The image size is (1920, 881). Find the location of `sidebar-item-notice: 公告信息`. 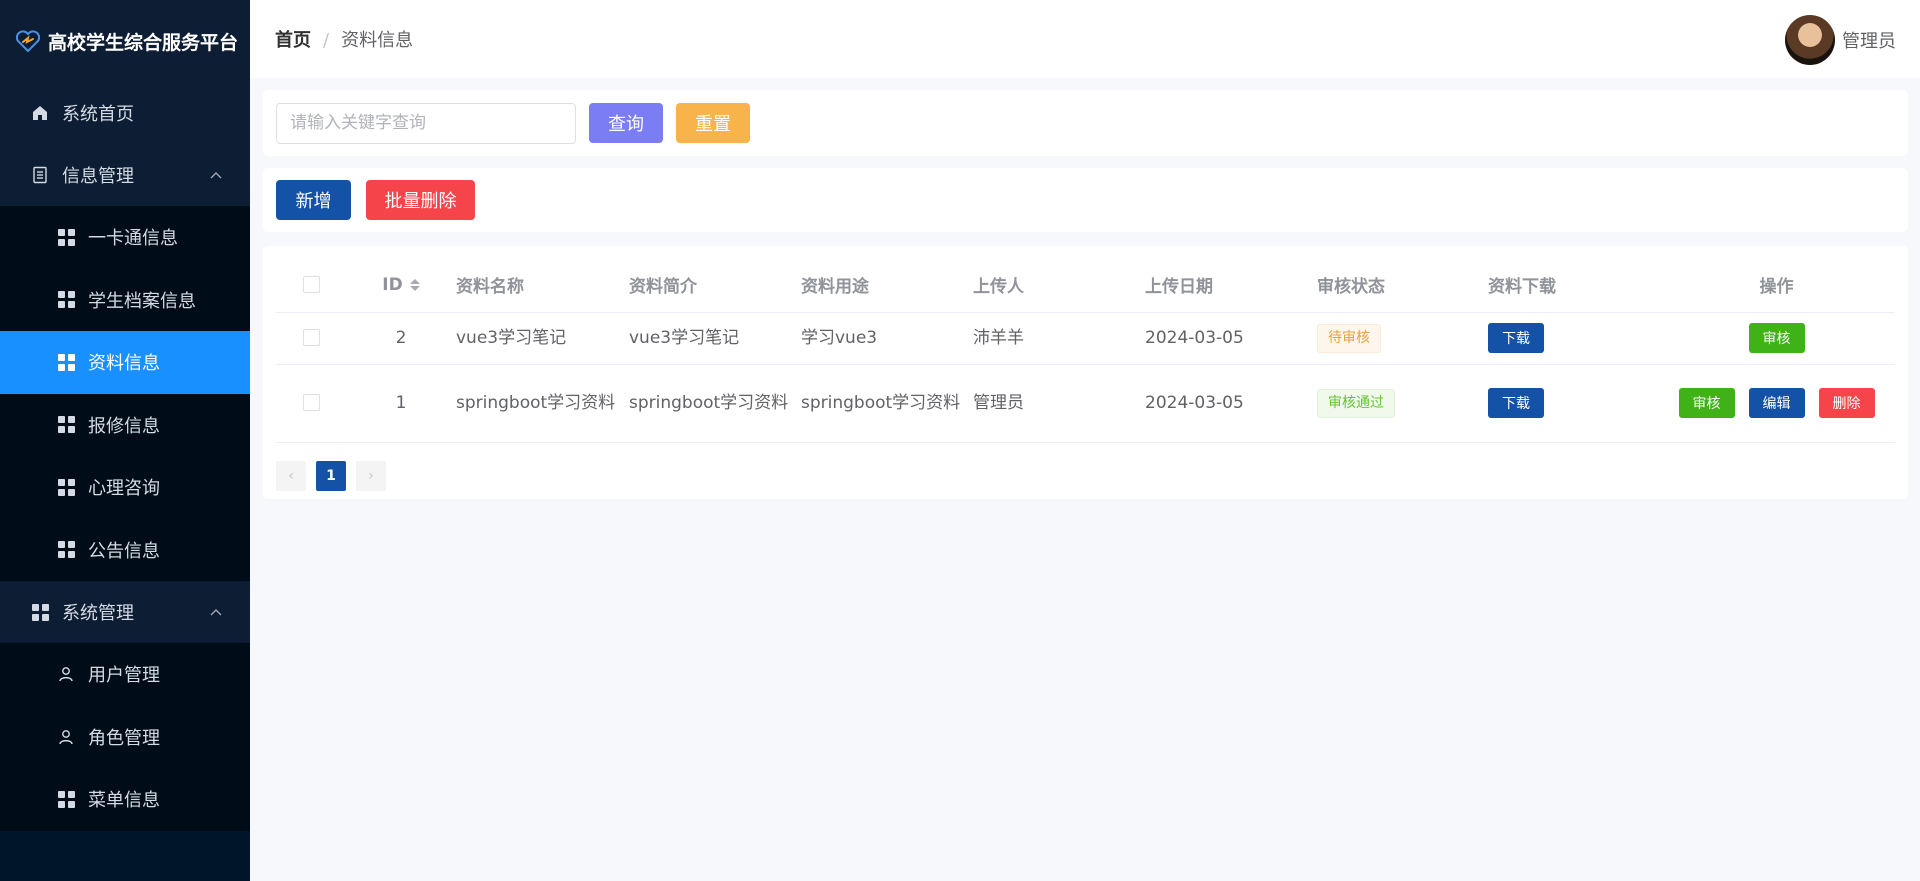

sidebar-item-notice: 公告信息 is located at coordinates (125, 549).